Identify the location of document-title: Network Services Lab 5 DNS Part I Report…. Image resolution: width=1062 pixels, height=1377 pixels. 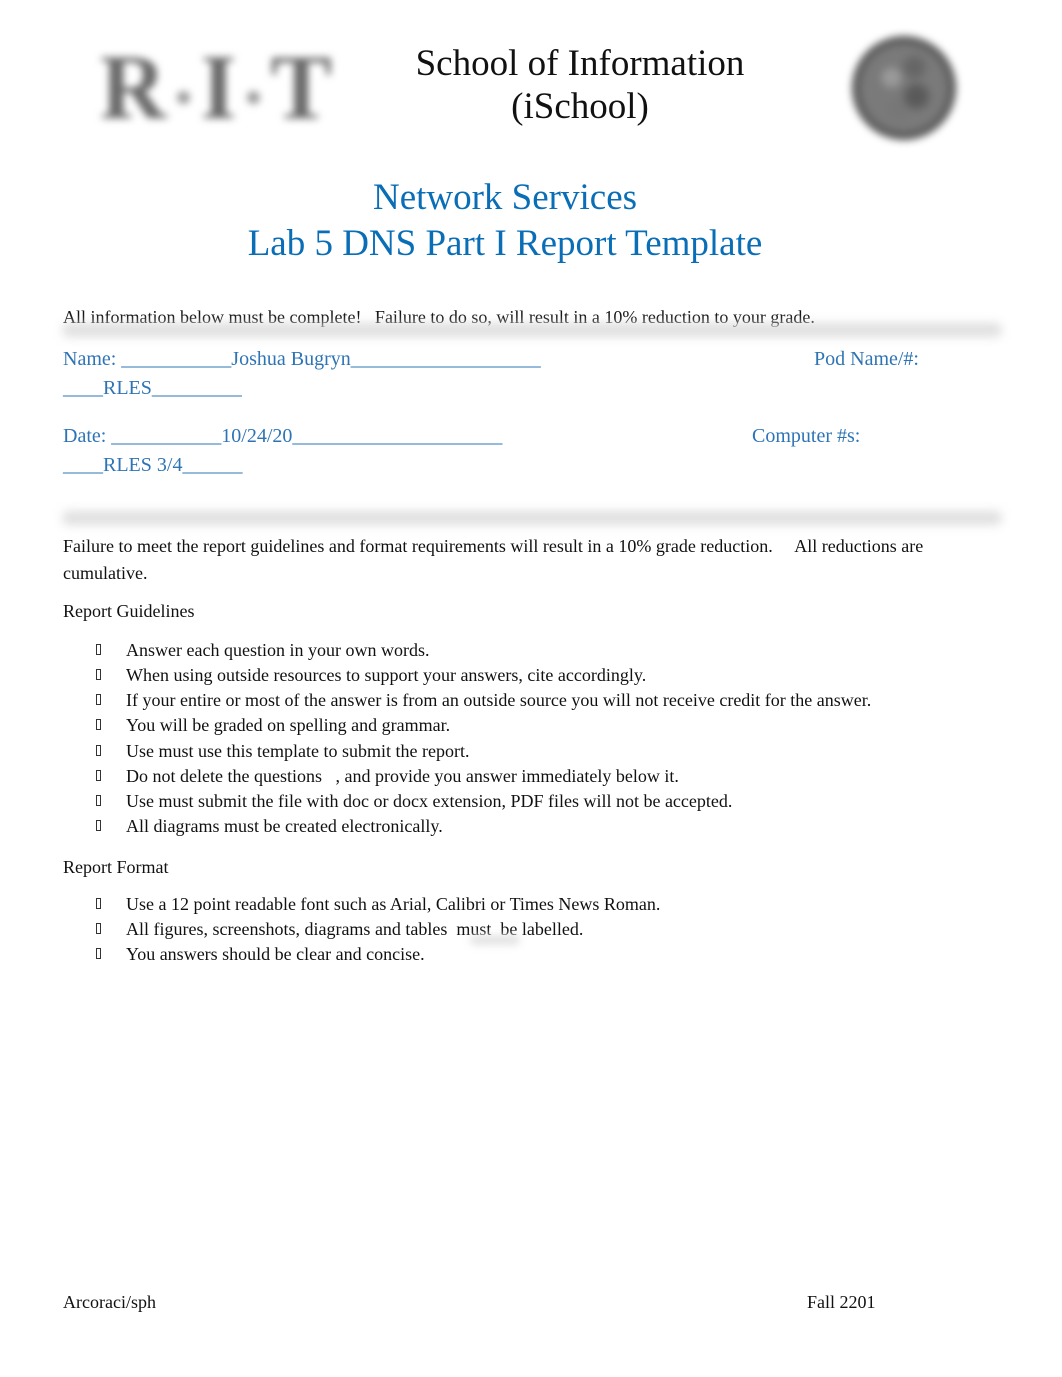
(505, 221).